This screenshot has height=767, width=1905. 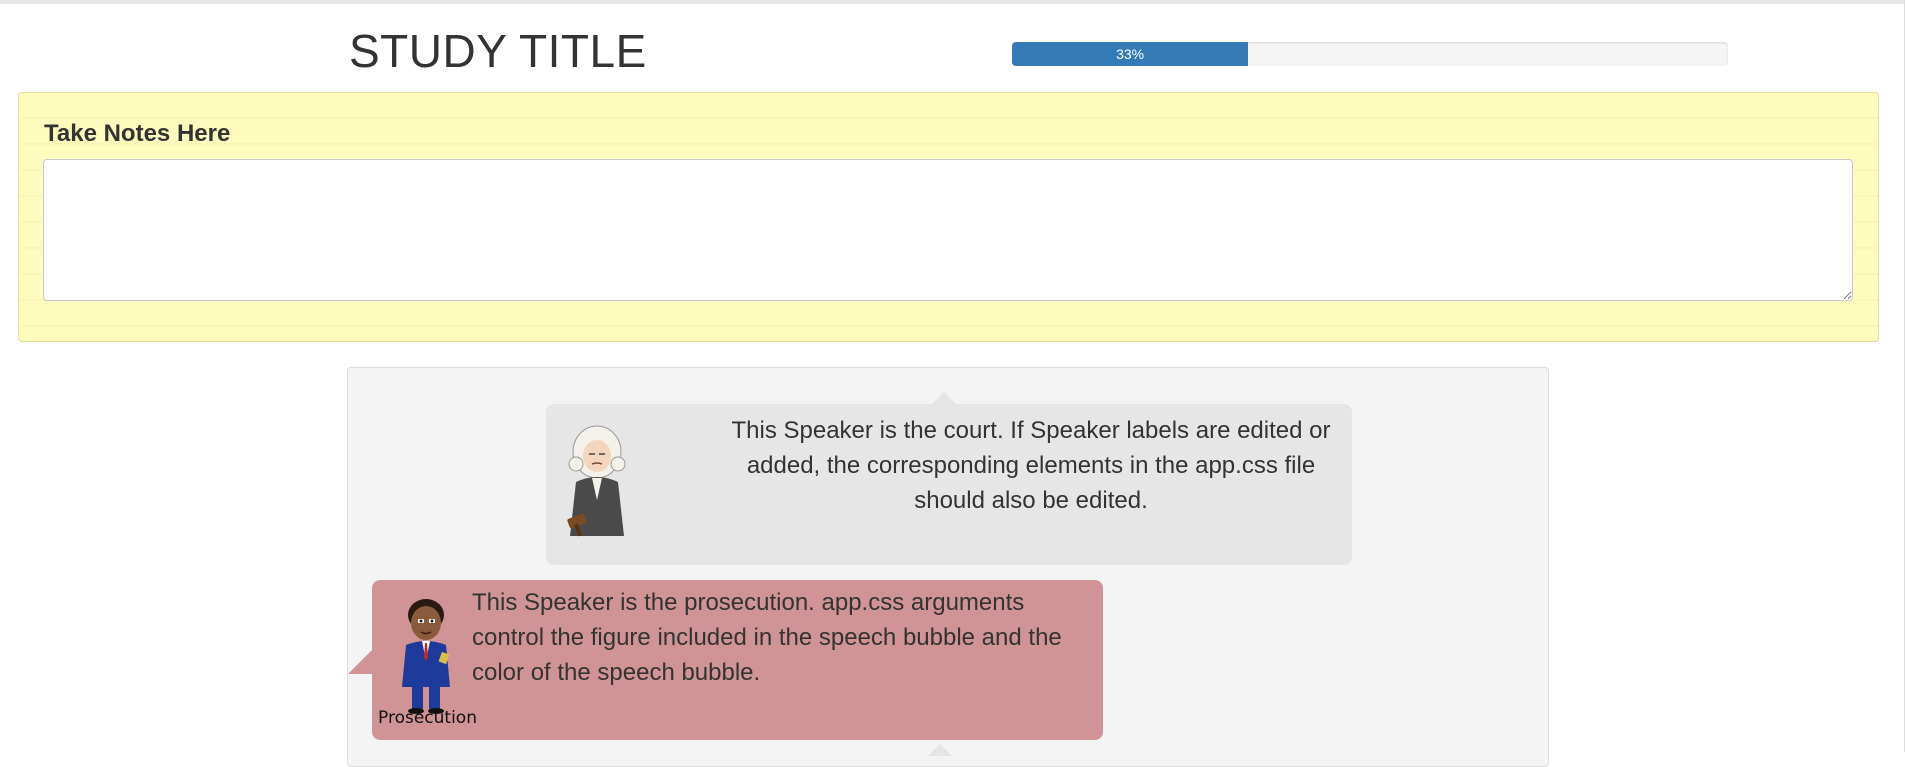 I want to click on top-border, so click(x=952, y=2).